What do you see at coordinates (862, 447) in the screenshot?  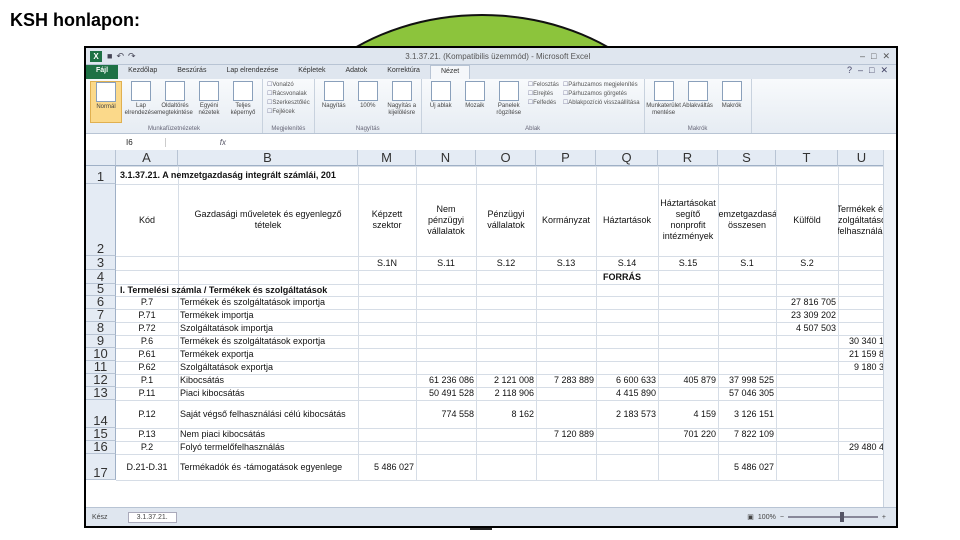 I see `value-cell: 29 480 4` at bounding box center [862, 447].